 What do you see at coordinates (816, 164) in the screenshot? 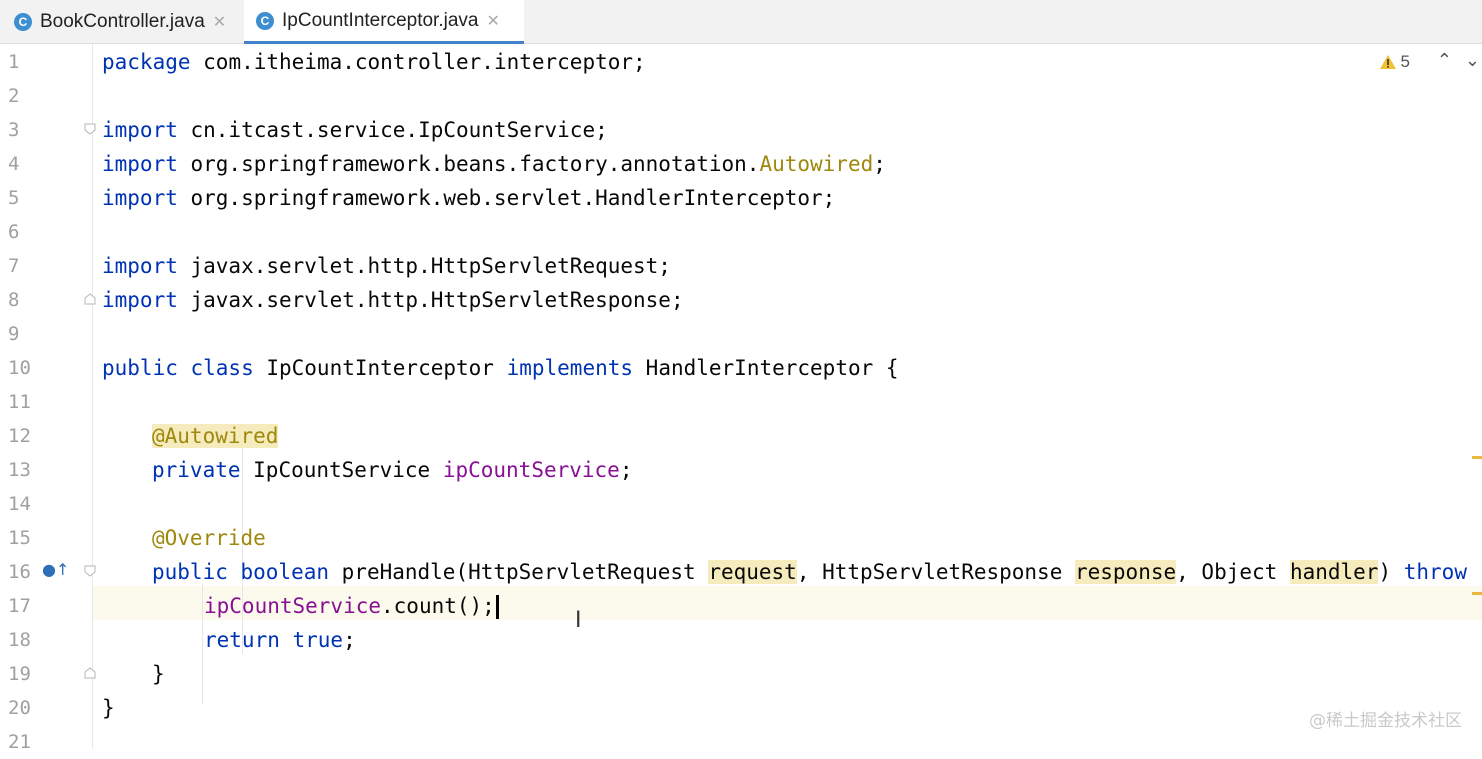
I see `annotation-name: Autowired` at bounding box center [816, 164].